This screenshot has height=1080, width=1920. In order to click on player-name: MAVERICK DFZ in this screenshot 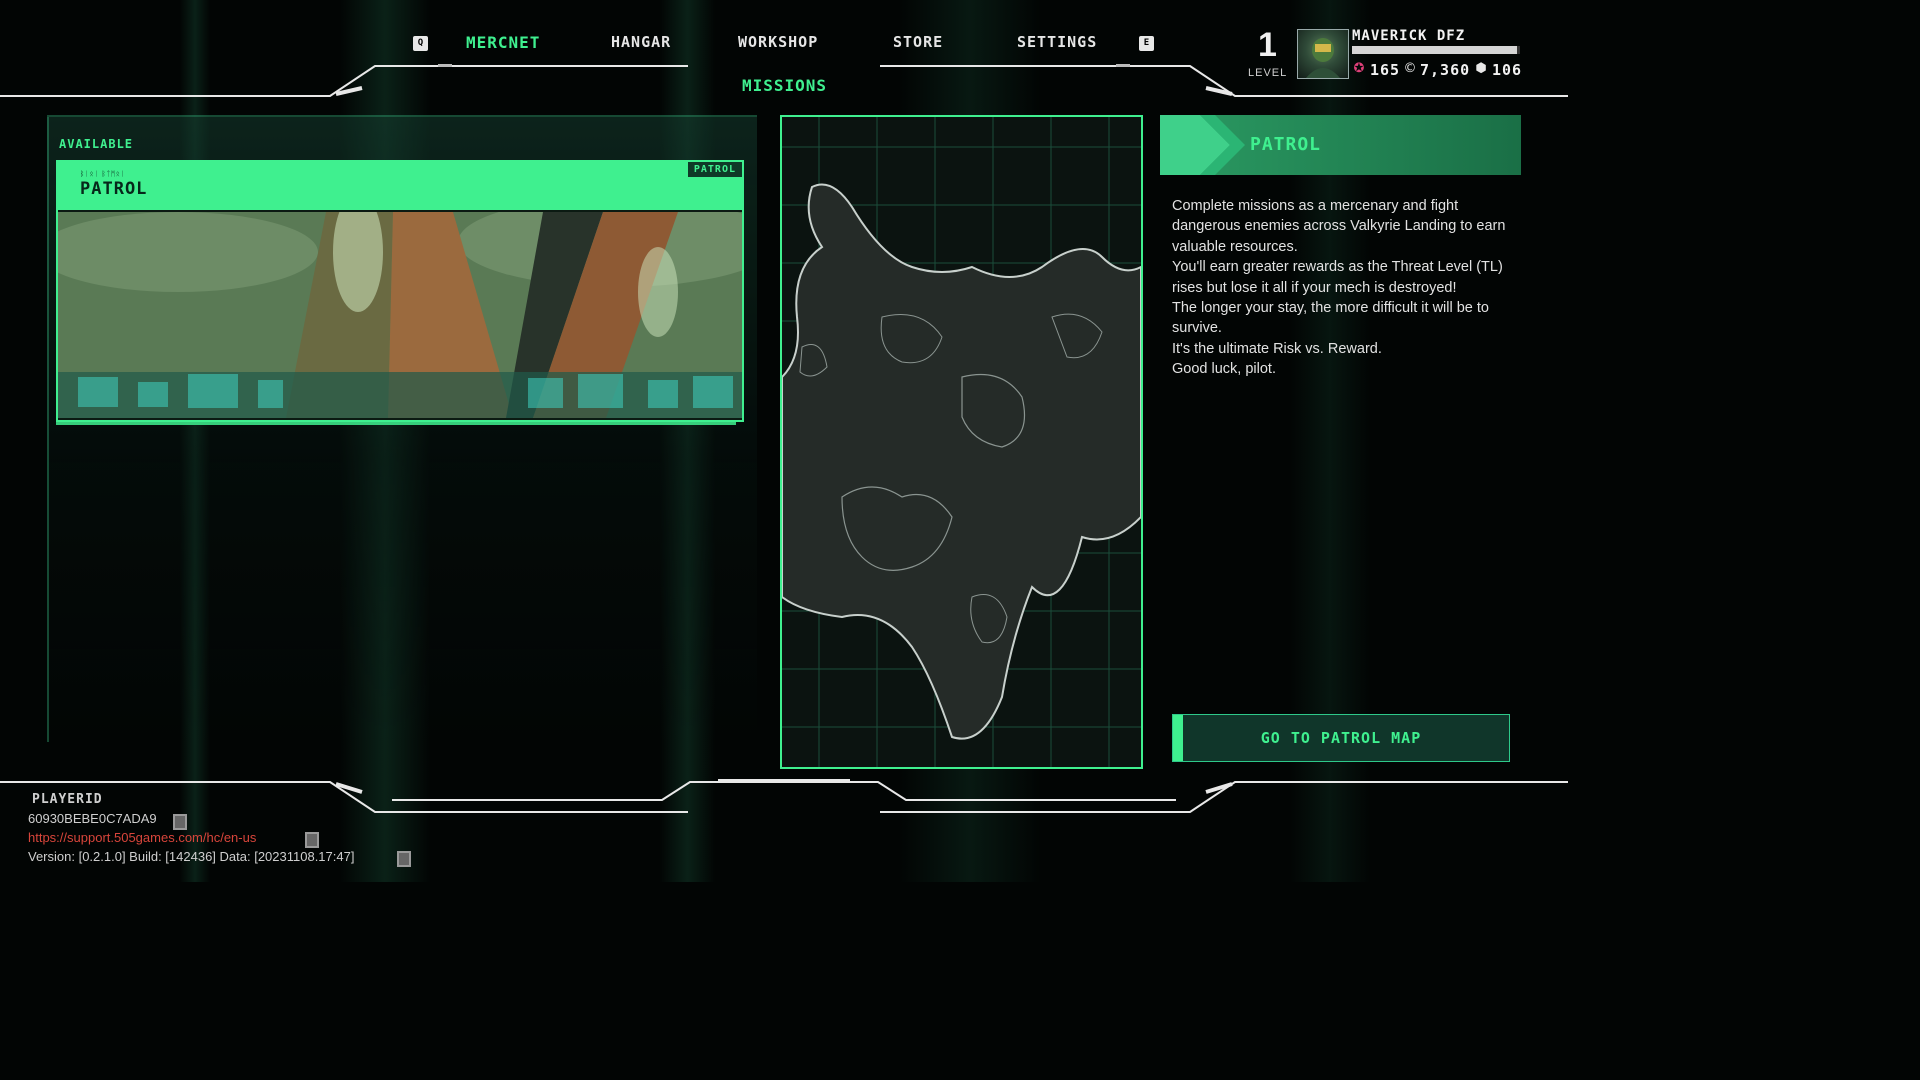, I will do `click(1409, 36)`.